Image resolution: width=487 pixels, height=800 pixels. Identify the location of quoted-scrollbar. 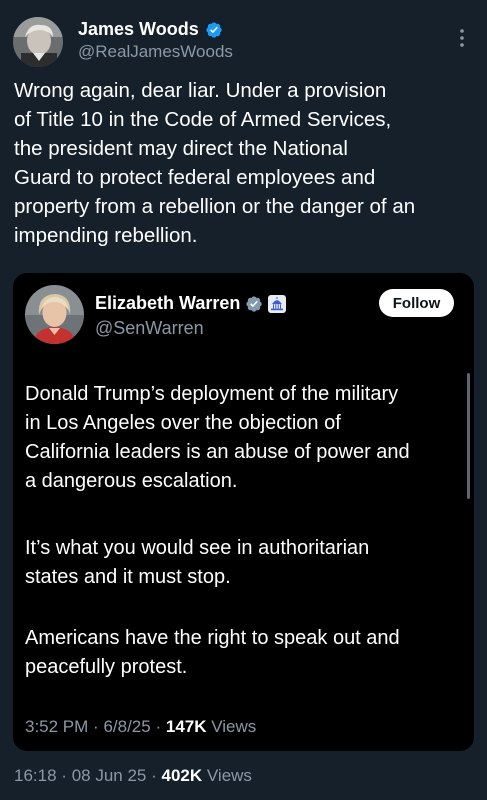
(468, 436).